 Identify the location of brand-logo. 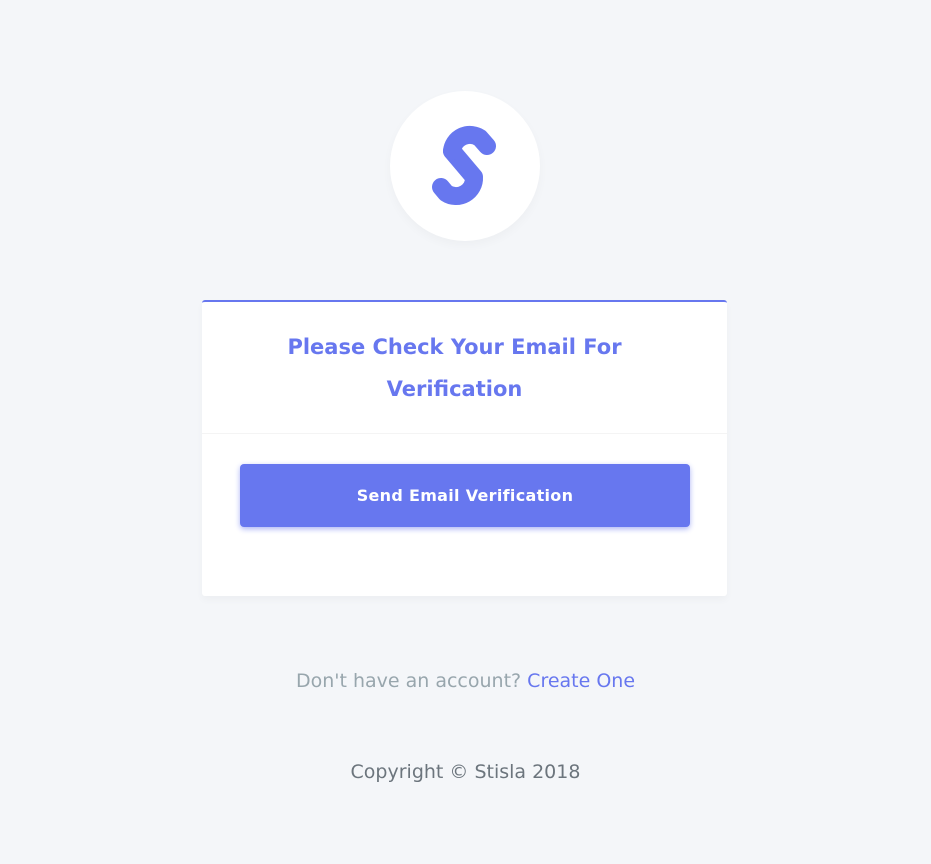
(465, 166).